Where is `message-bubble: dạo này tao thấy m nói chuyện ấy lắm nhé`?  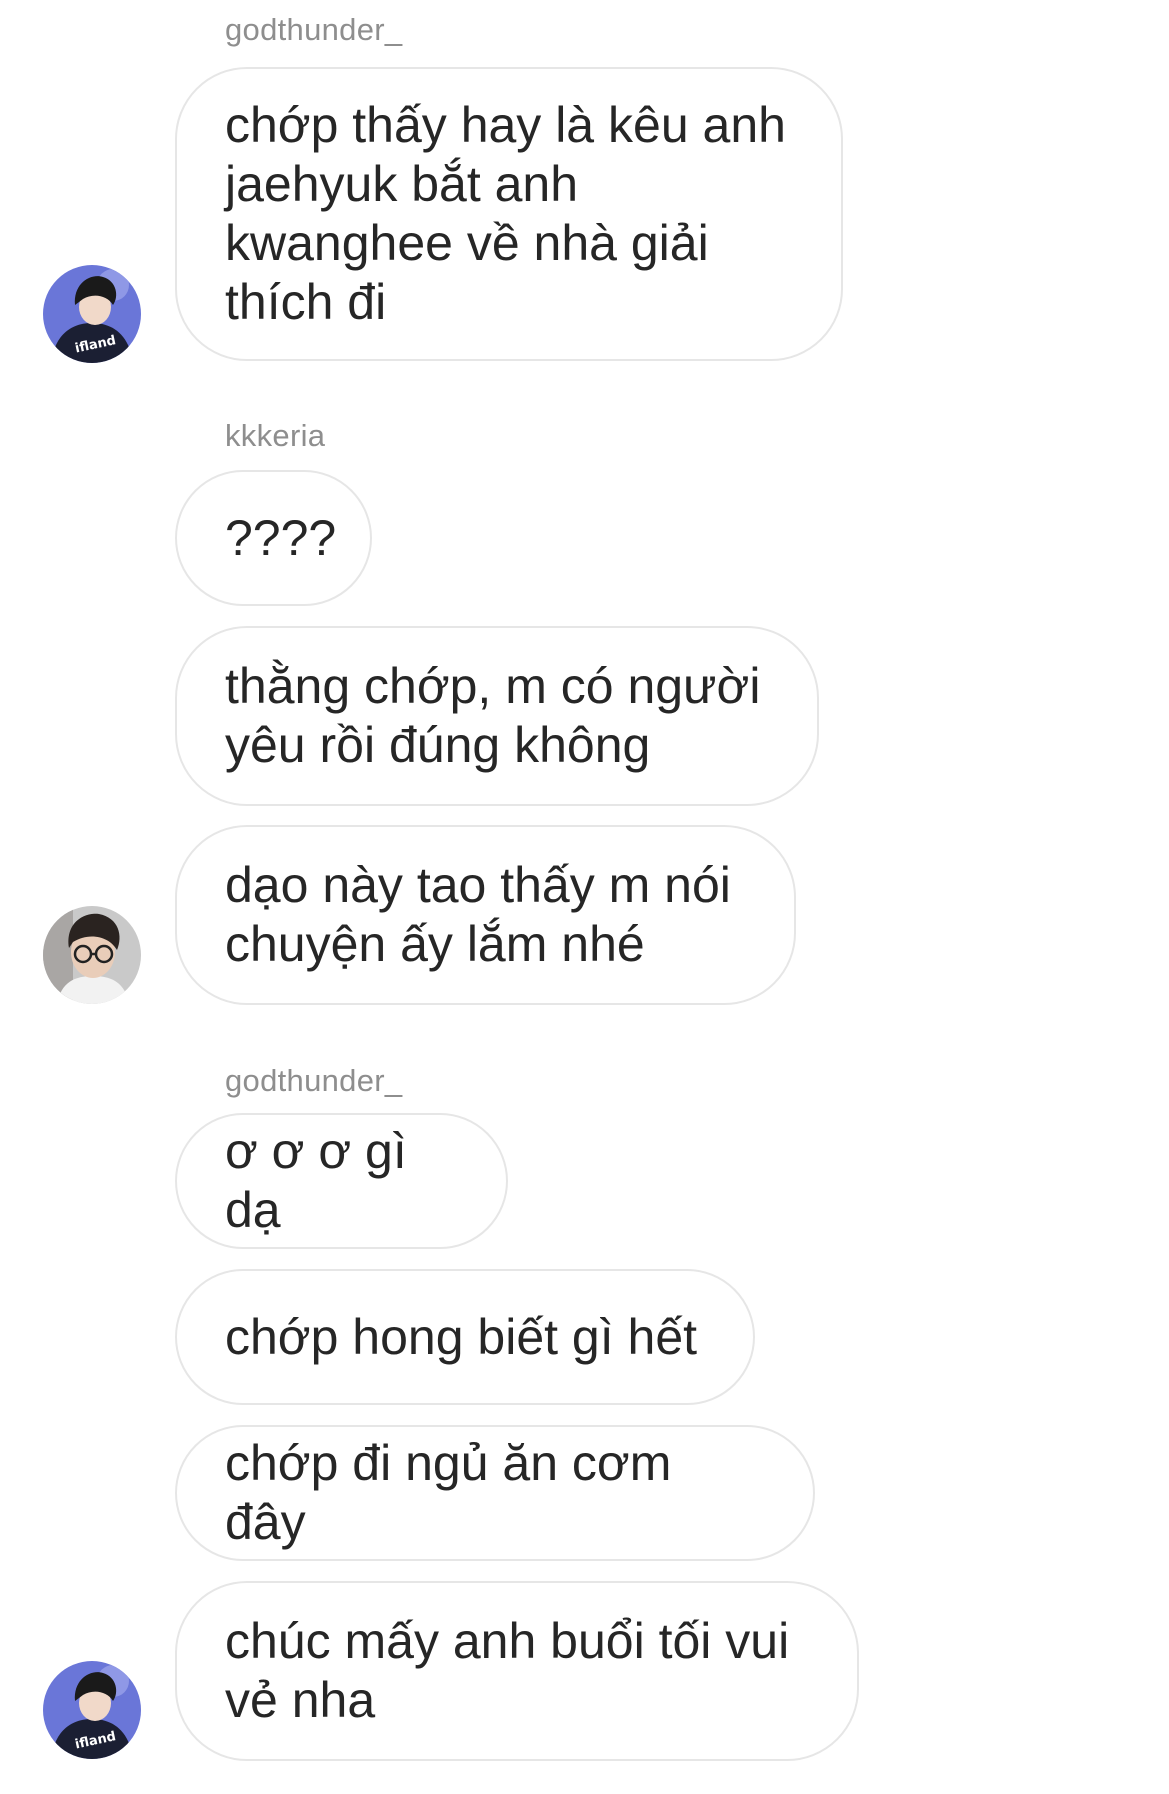 message-bubble: dạo này tao thấy m nói chuyện ấy lắm nhé is located at coordinates (485, 915).